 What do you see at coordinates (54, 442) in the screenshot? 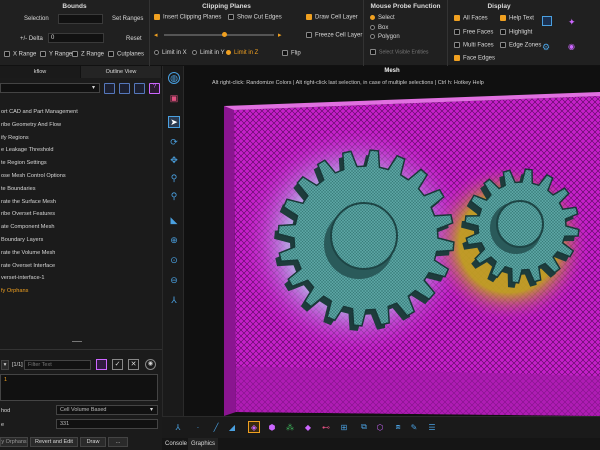
I see `revert-edit-button: Revert and Edit` at bounding box center [54, 442].